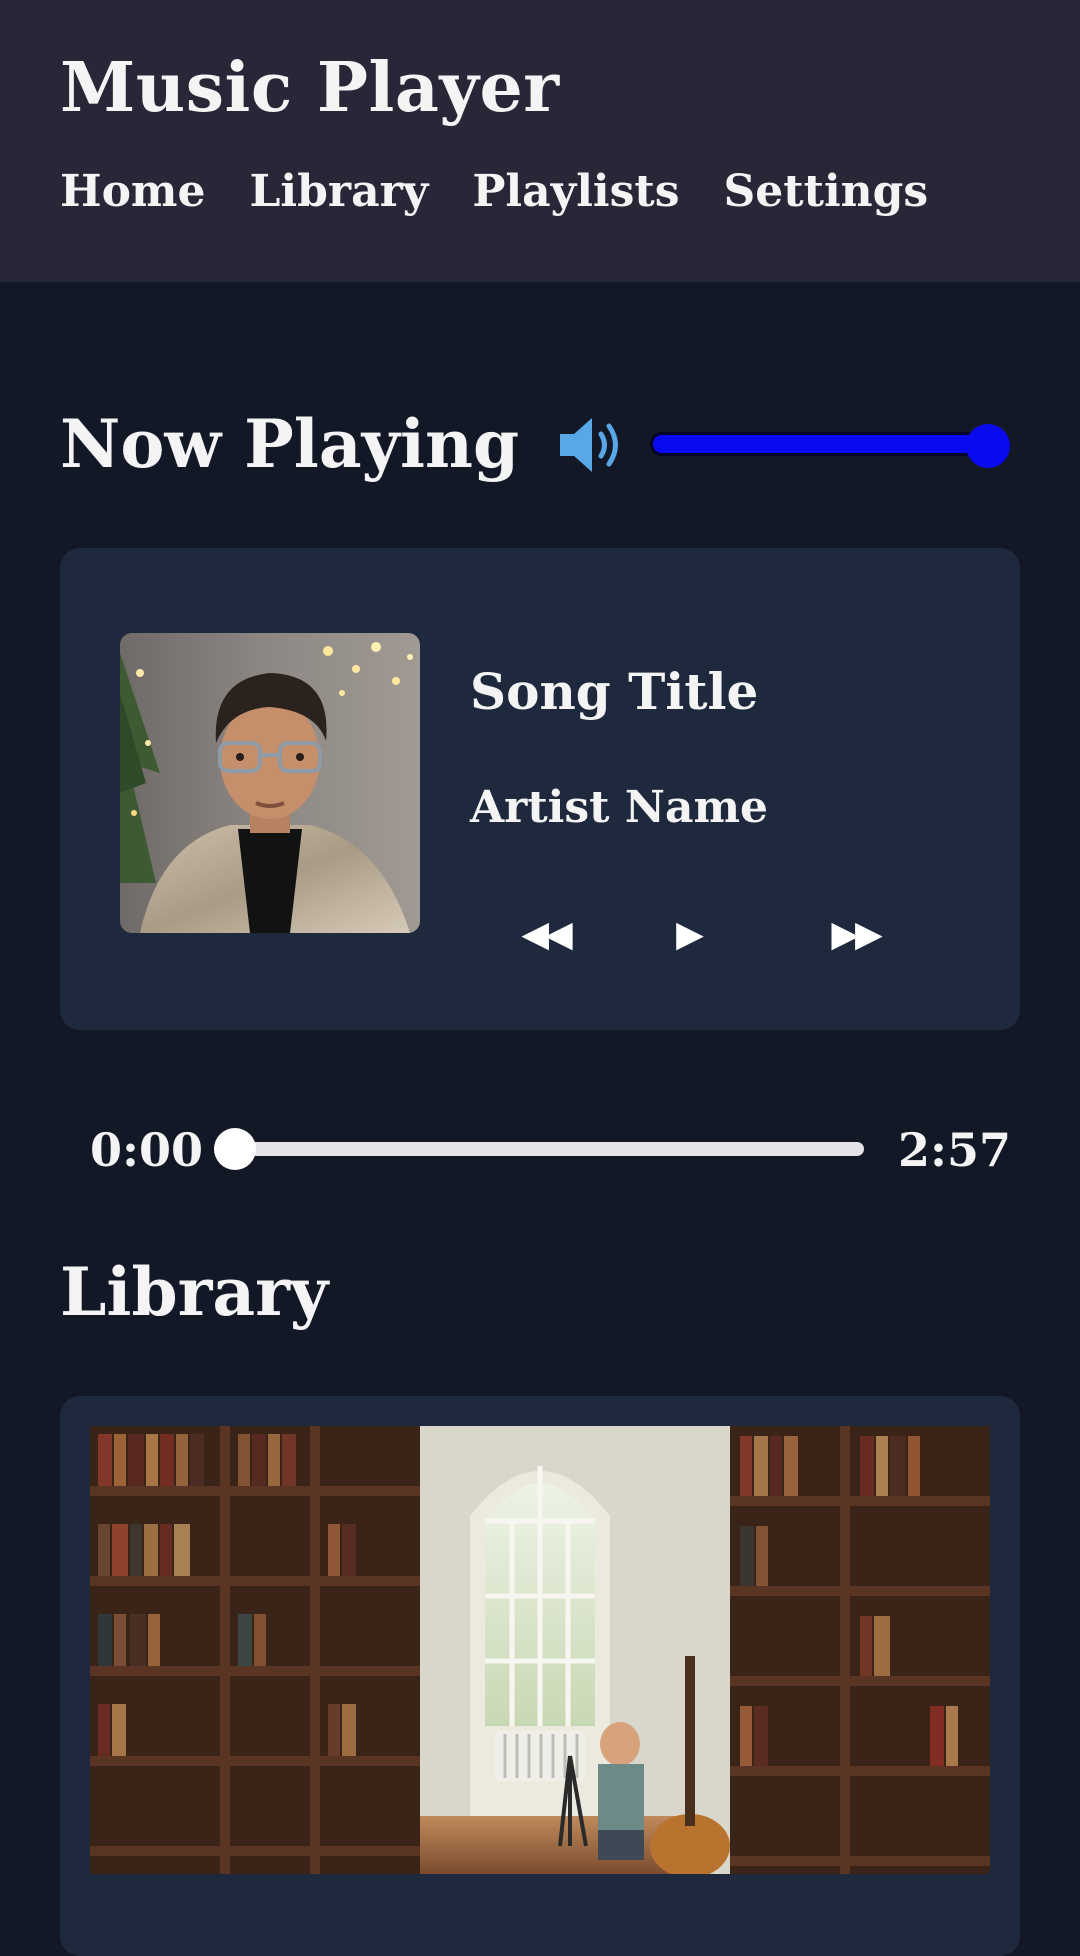 This screenshot has height=1956, width=1080. I want to click on album-art, so click(270, 783).